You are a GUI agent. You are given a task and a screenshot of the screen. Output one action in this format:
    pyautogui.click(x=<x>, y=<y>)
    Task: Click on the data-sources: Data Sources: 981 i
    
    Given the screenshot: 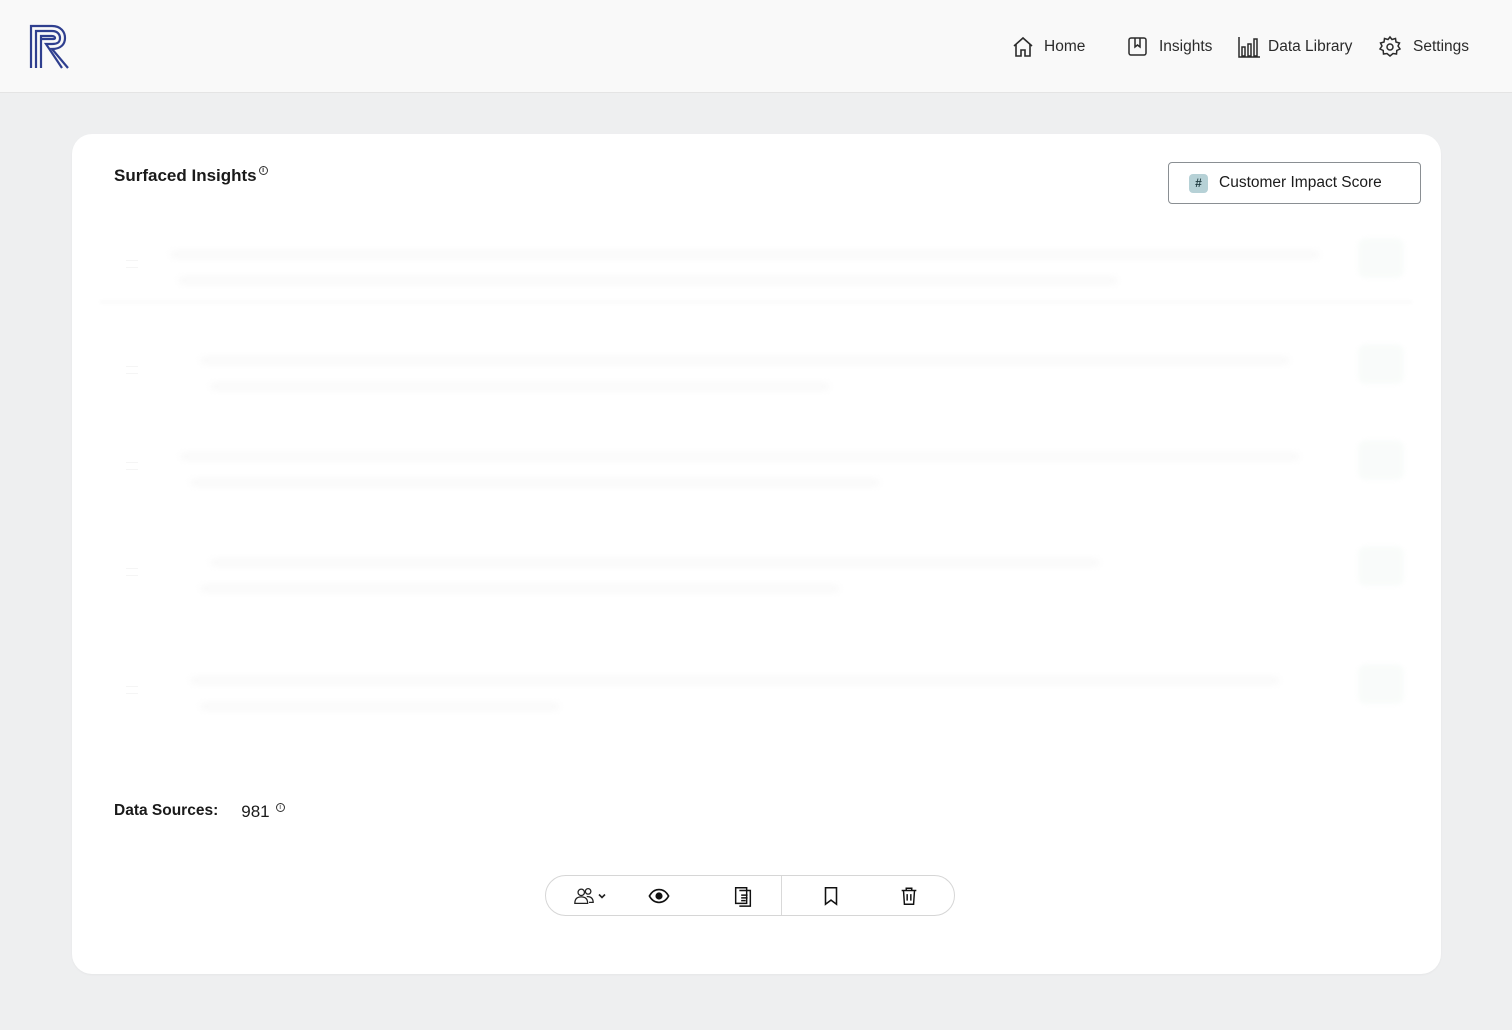 What is the action you would take?
    pyautogui.click(x=199, y=812)
    